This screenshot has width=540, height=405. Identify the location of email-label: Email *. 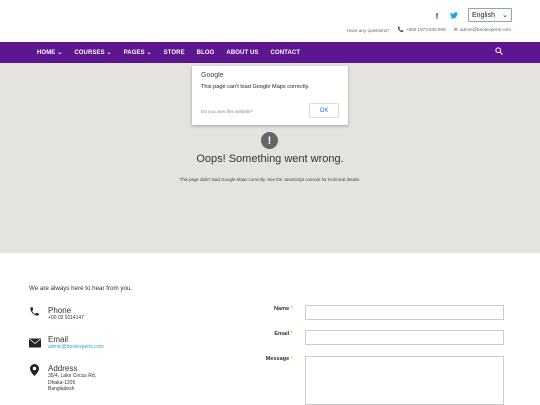
(263, 334).